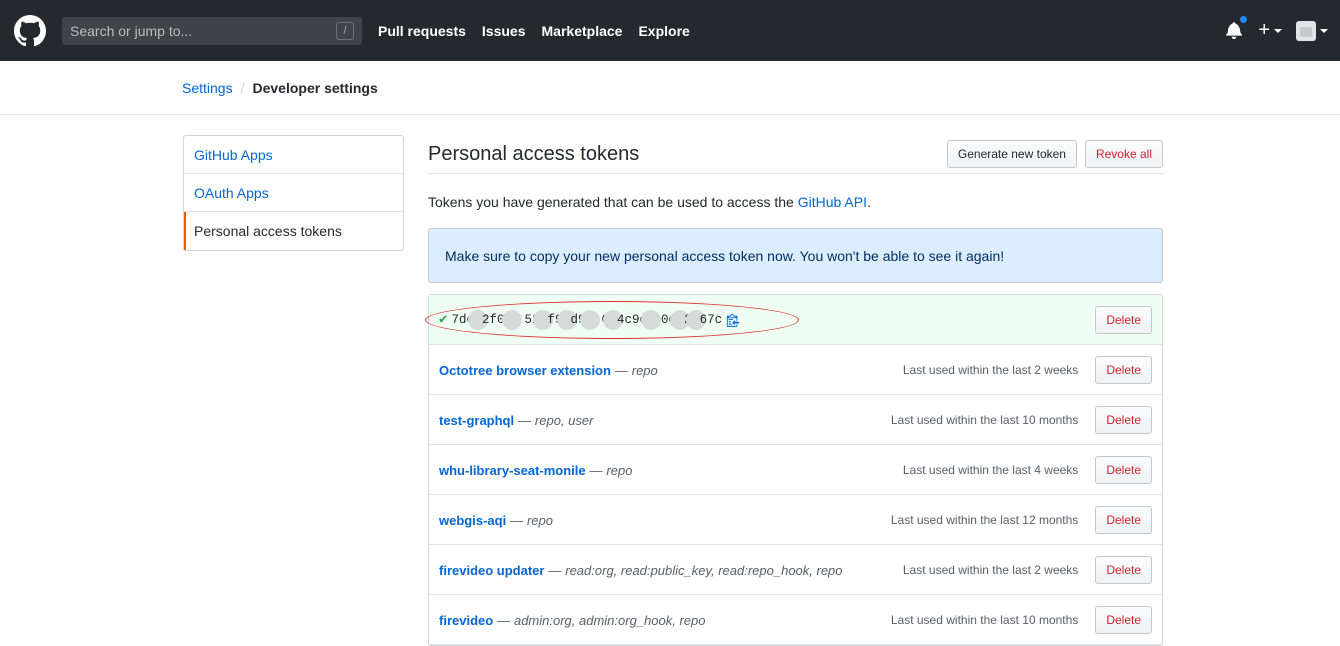  I want to click on sidebar-item-personal-access-tokens: Personal access tokens, so click(293, 231).